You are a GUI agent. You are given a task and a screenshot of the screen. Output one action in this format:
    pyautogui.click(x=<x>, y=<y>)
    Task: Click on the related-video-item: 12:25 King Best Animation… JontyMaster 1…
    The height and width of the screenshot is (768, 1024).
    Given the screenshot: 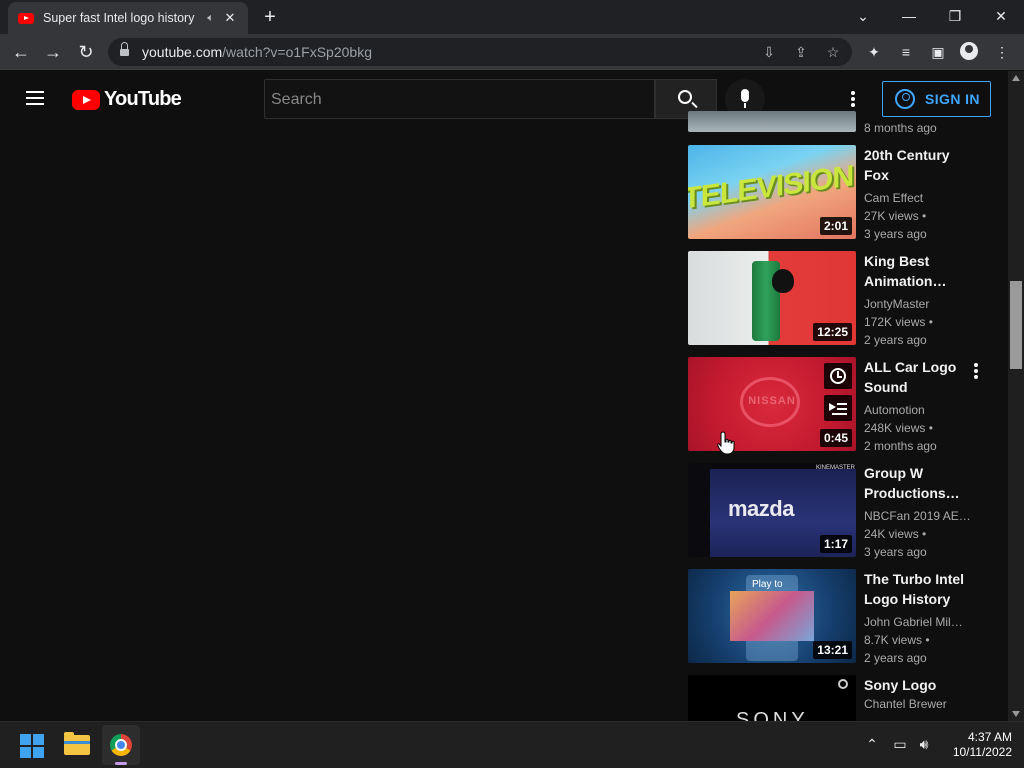 What is the action you would take?
    pyautogui.click(x=843, y=299)
    